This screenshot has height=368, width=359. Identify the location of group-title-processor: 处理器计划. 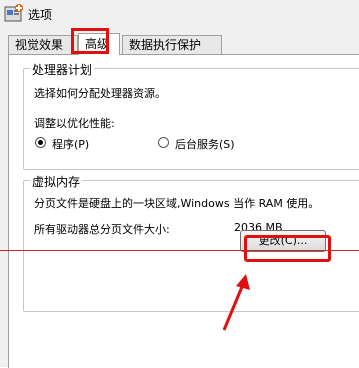
(62, 69).